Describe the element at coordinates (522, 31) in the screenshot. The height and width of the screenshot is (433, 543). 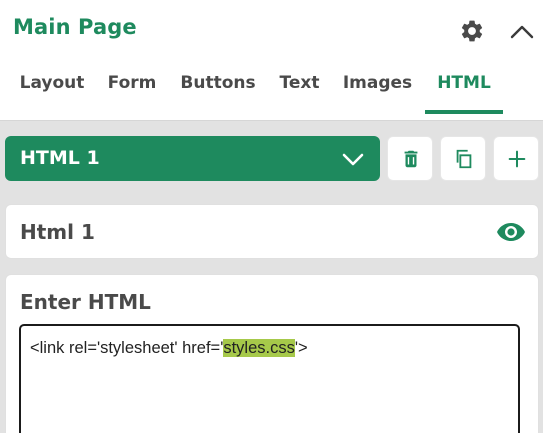
I see `chevron-up-icon` at that location.